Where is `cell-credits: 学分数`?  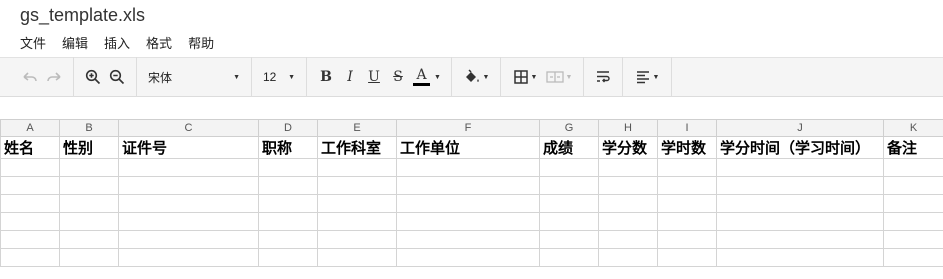
cell-credits: 学分数 is located at coordinates (628, 147).